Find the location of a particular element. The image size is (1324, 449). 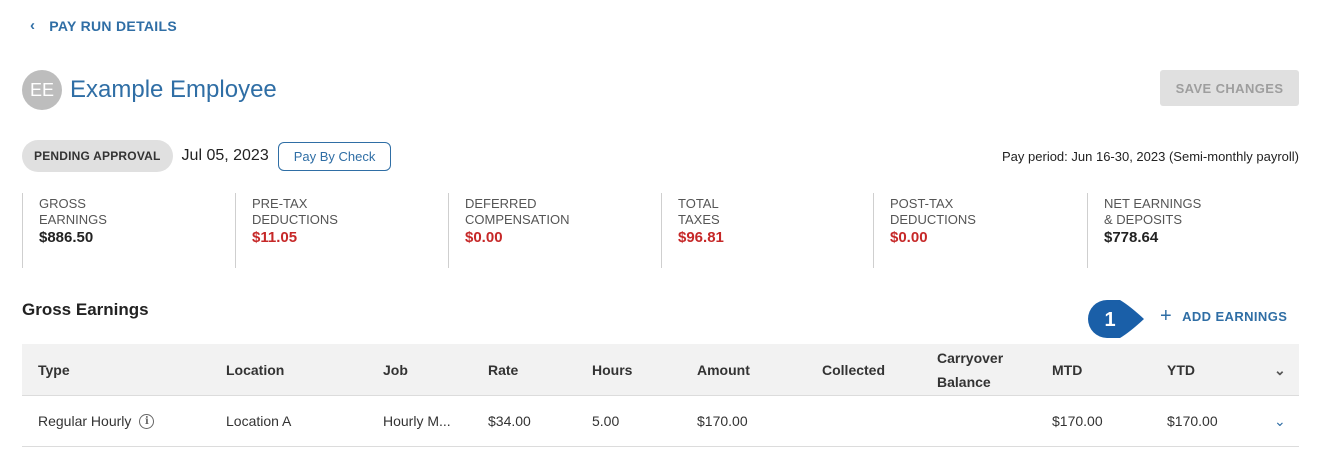

pay-by-check-button: Pay By Check is located at coordinates (334, 156).